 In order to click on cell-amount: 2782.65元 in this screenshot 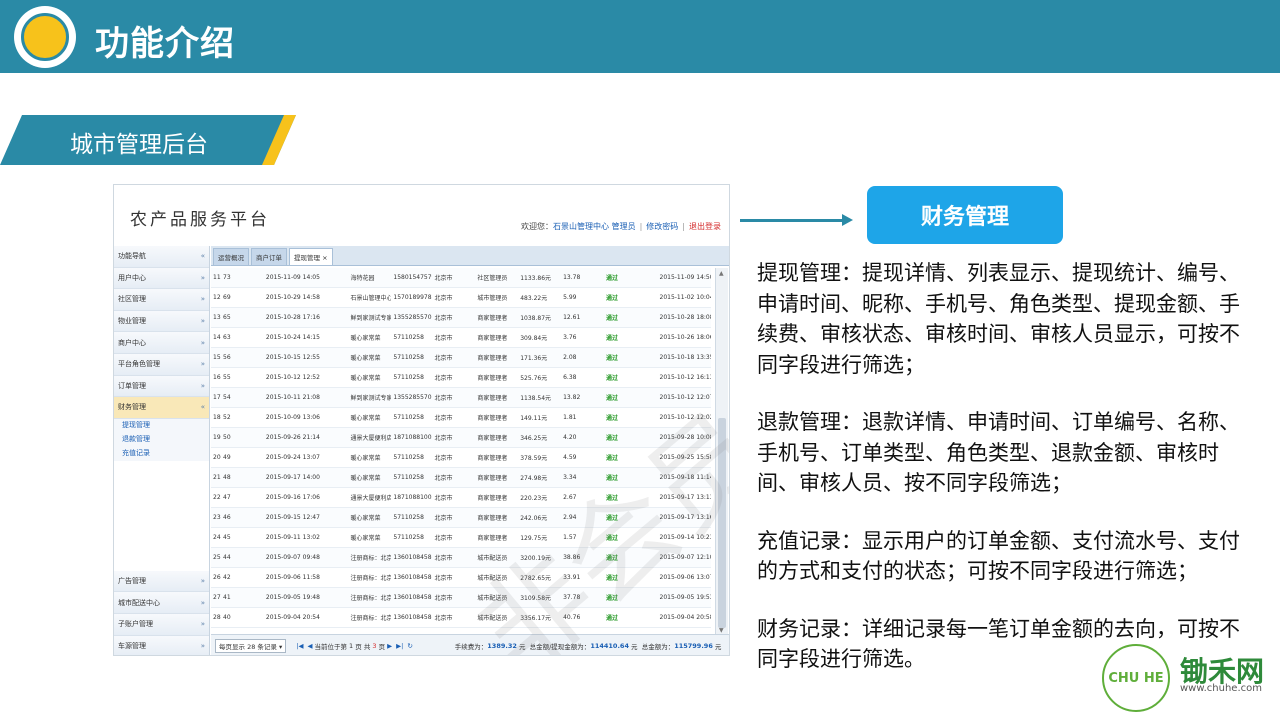, I will do `click(536, 578)`.